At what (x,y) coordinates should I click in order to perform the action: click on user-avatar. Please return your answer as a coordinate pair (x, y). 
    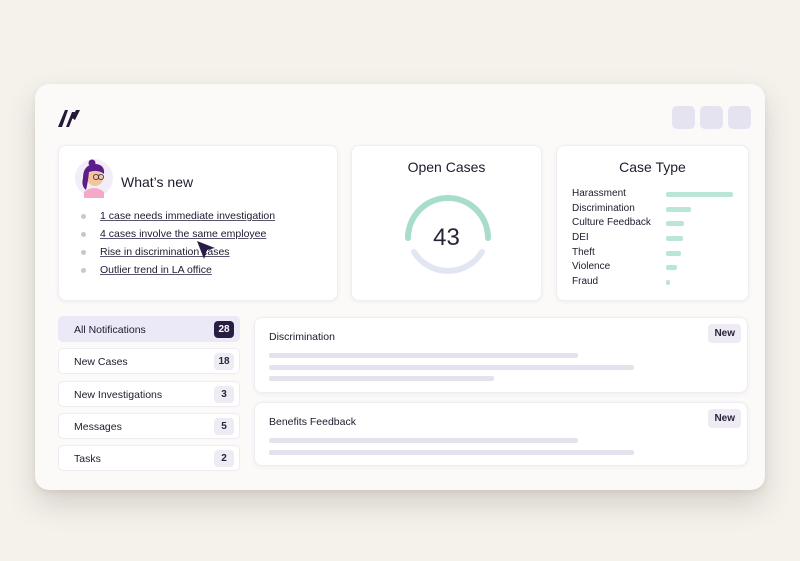
    Looking at the image, I should click on (94, 178).